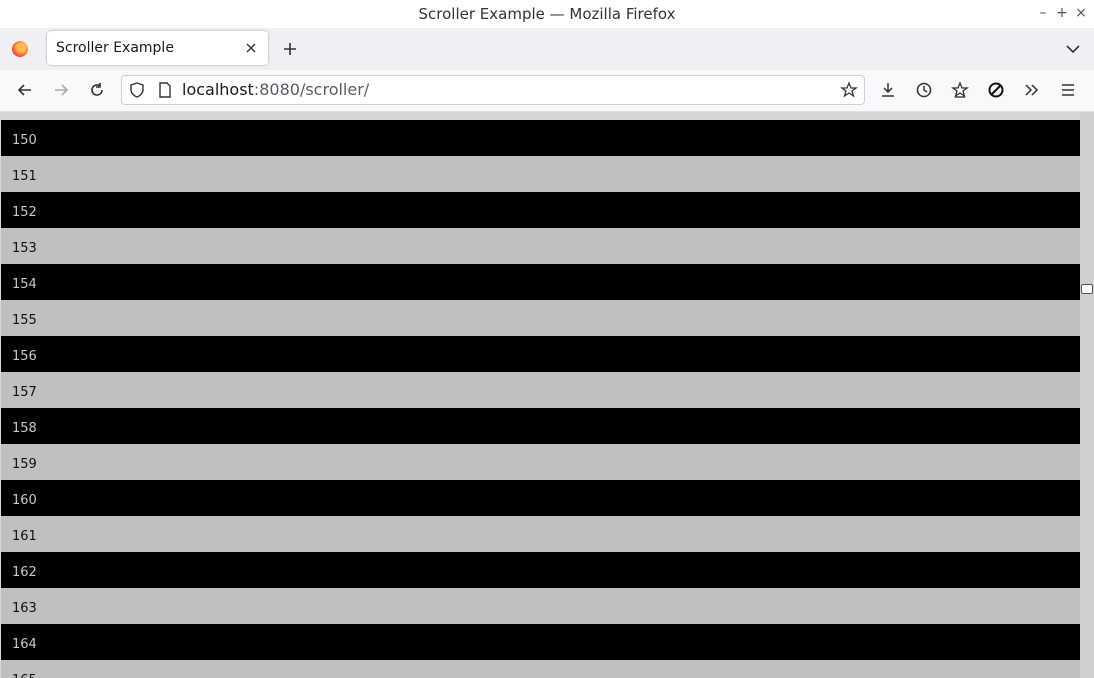 Image resolution: width=1094 pixels, height=678 pixels. Describe the element at coordinates (540, 426) in the screenshot. I see `list-row: 158` at that location.